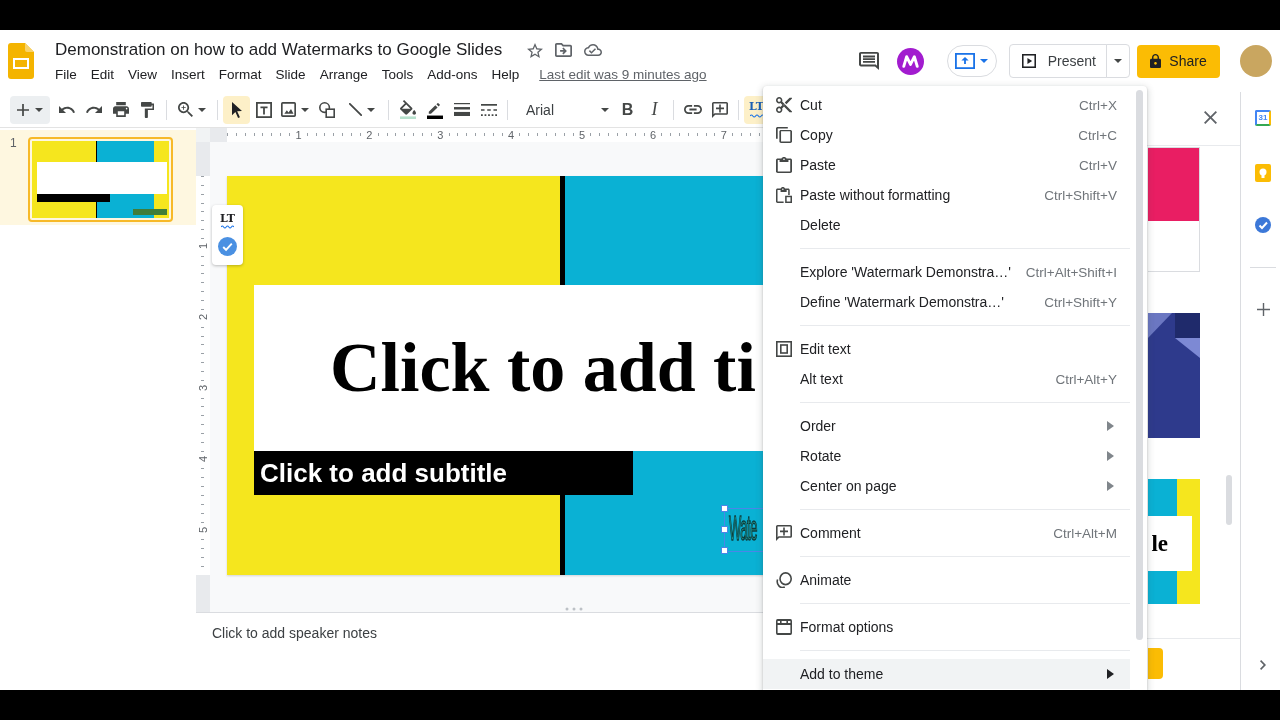  Describe the element at coordinates (543, 368) in the screenshot. I see `slide-title: Click to add ti` at that location.